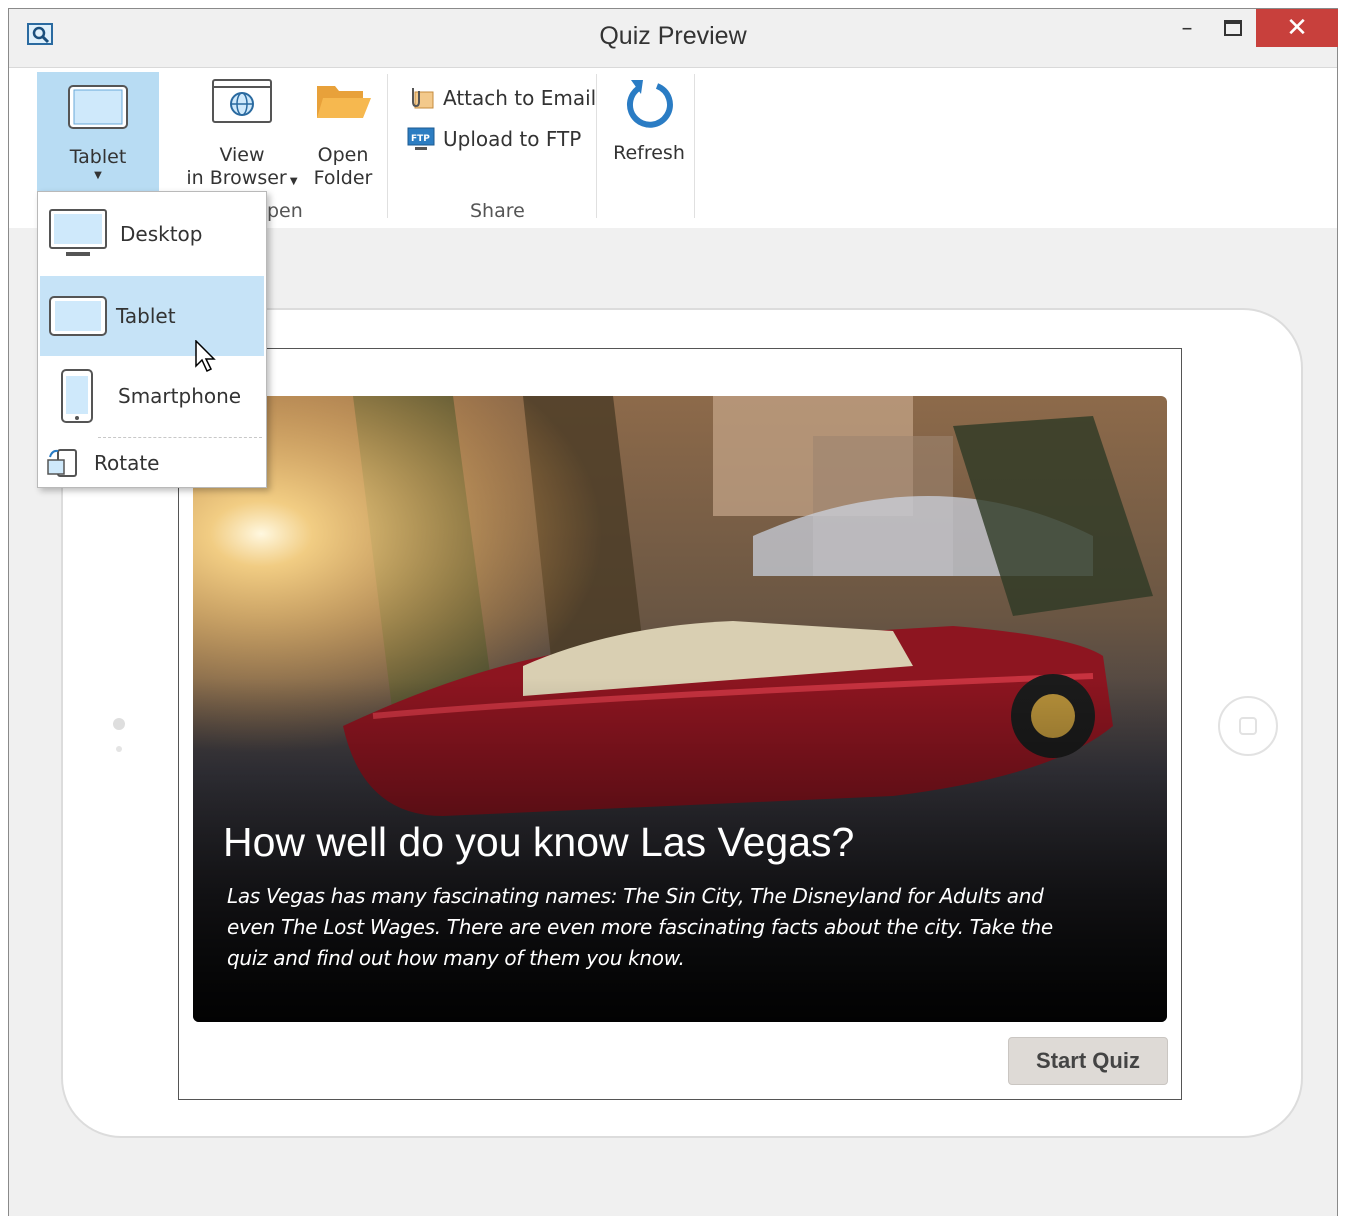  What do you see at coordinates (423, 98) in the screenshot?
I see `paperclip-icon` at bounding box center [423, 98].